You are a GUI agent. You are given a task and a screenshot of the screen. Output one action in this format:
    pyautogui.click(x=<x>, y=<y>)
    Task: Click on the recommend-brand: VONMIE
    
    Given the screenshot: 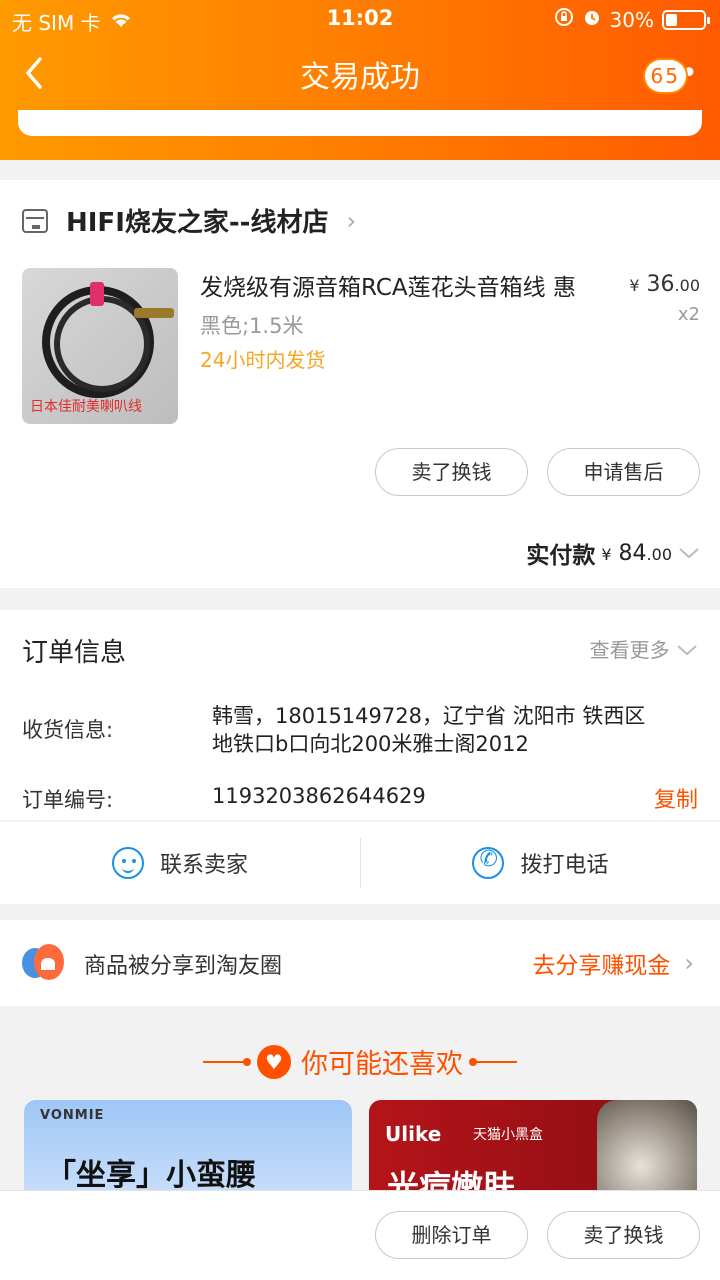 What is the action you would take?
    pyautogui.click(x=72, y=1115)
    